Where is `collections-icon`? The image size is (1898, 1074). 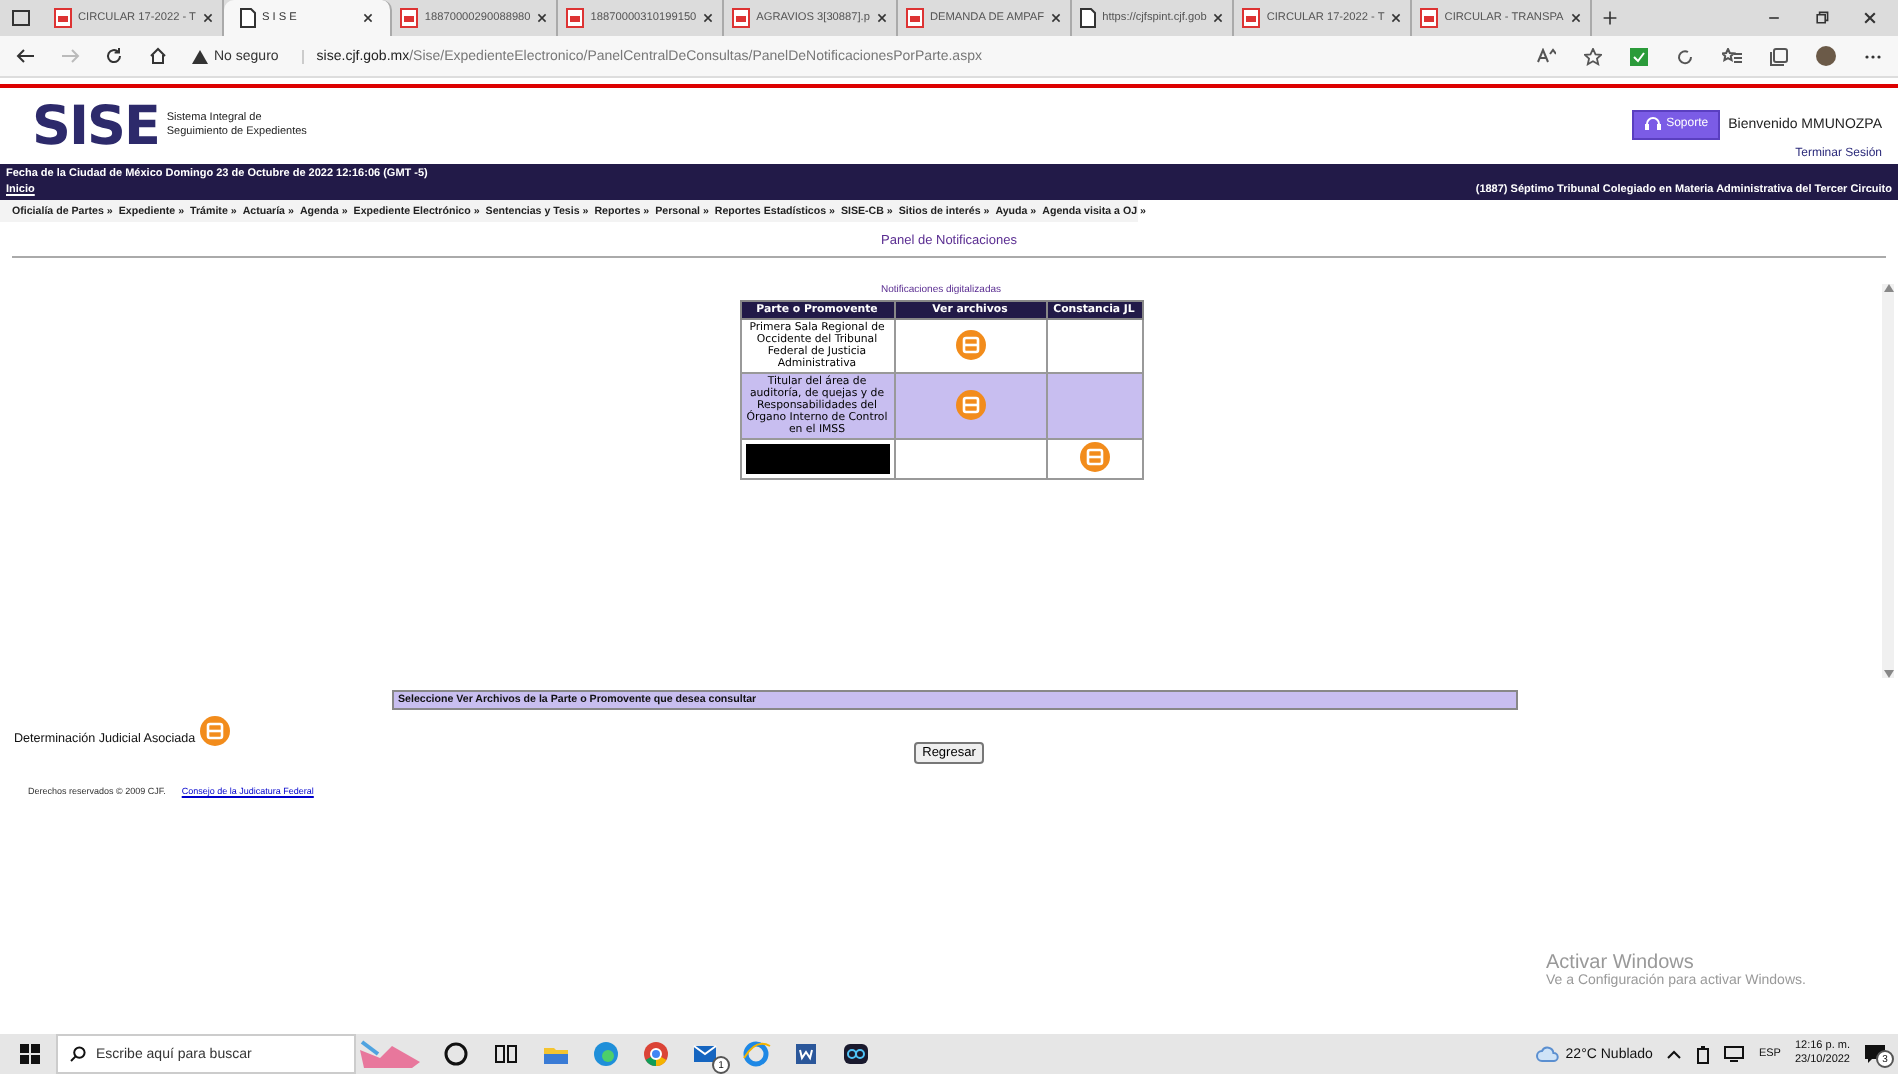 collections-icon is located at coordinates (1779, 56).